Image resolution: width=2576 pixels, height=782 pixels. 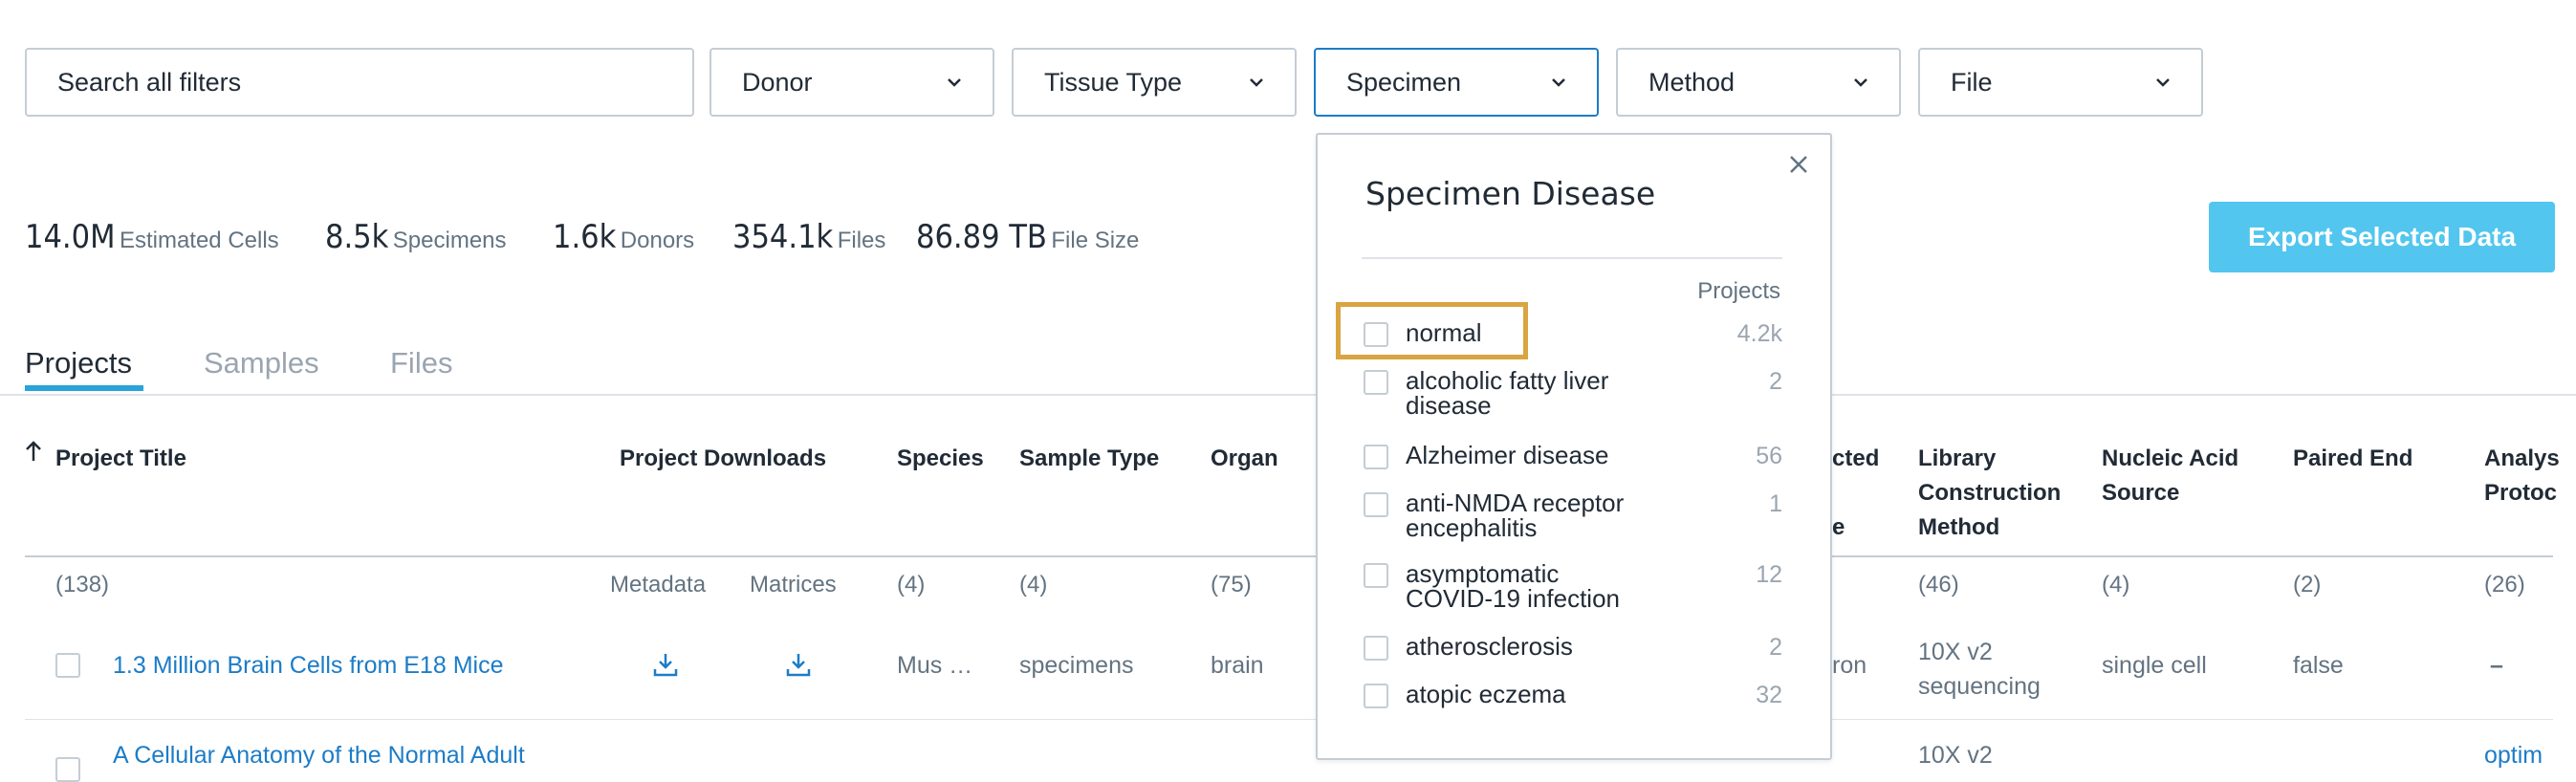 I want to click on tissue-type-dropdown-label: Tissue Type, so click(x=1113, y=82).